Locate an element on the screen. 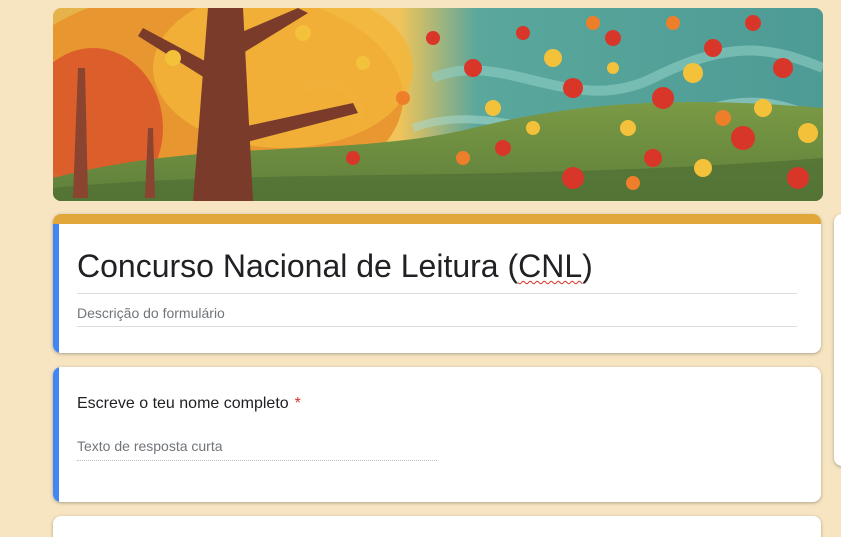 This screenshot has width=841, height=537. short-answer-field: Texto de resposta curta is located at coordinates (257, 448).